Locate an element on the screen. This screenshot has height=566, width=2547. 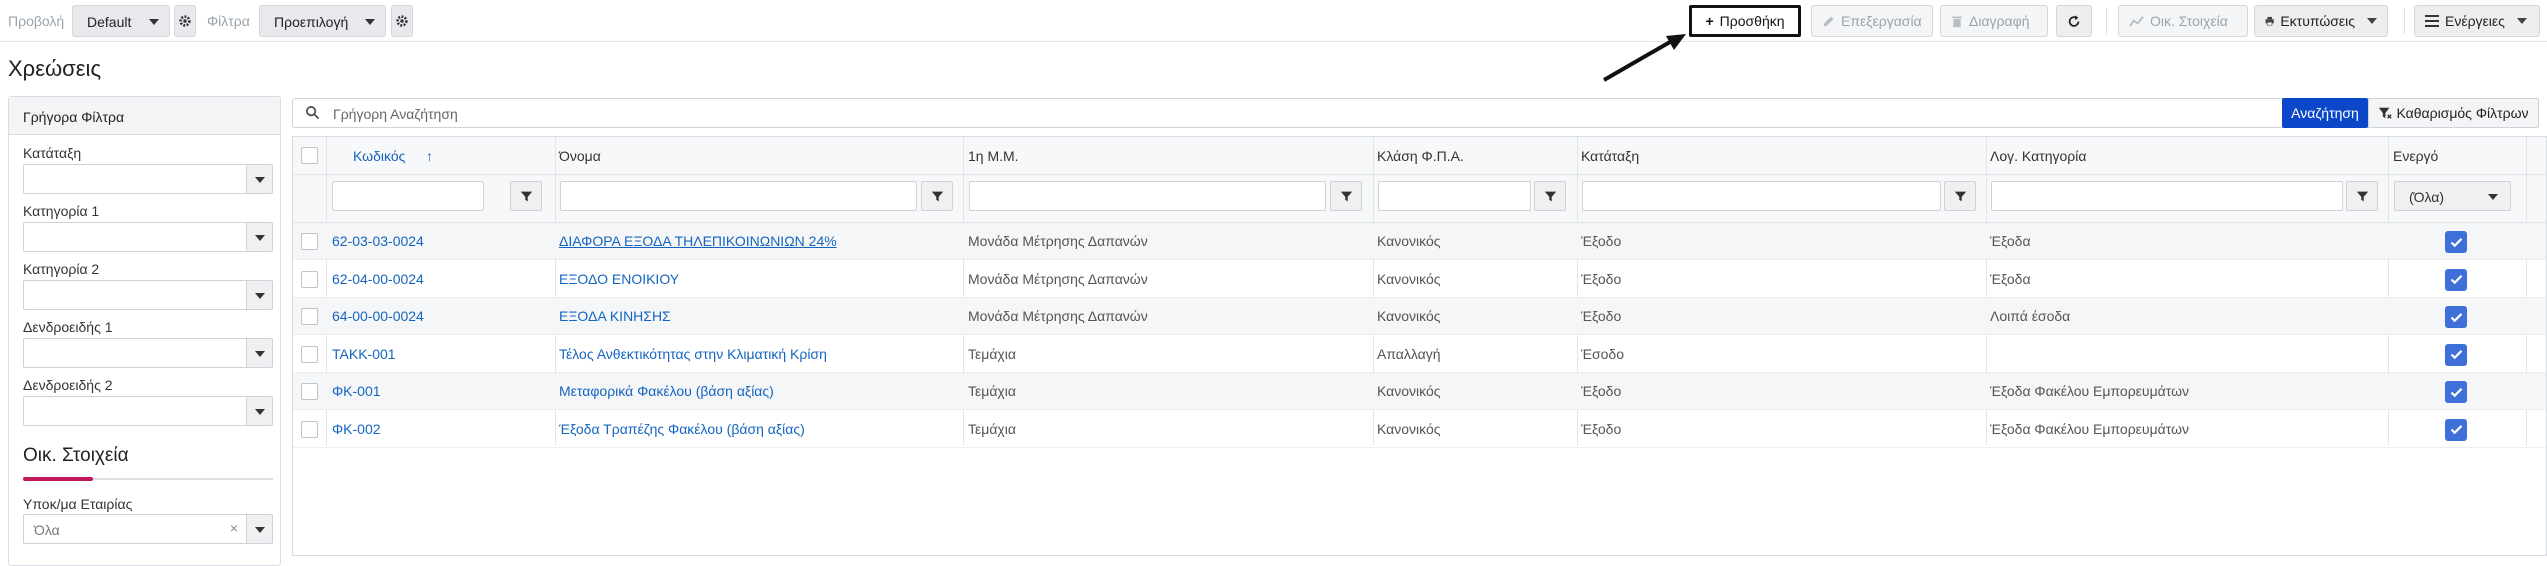
column-header-category: Λογ. Κατηγορία is located at coordinates (2038, 156).